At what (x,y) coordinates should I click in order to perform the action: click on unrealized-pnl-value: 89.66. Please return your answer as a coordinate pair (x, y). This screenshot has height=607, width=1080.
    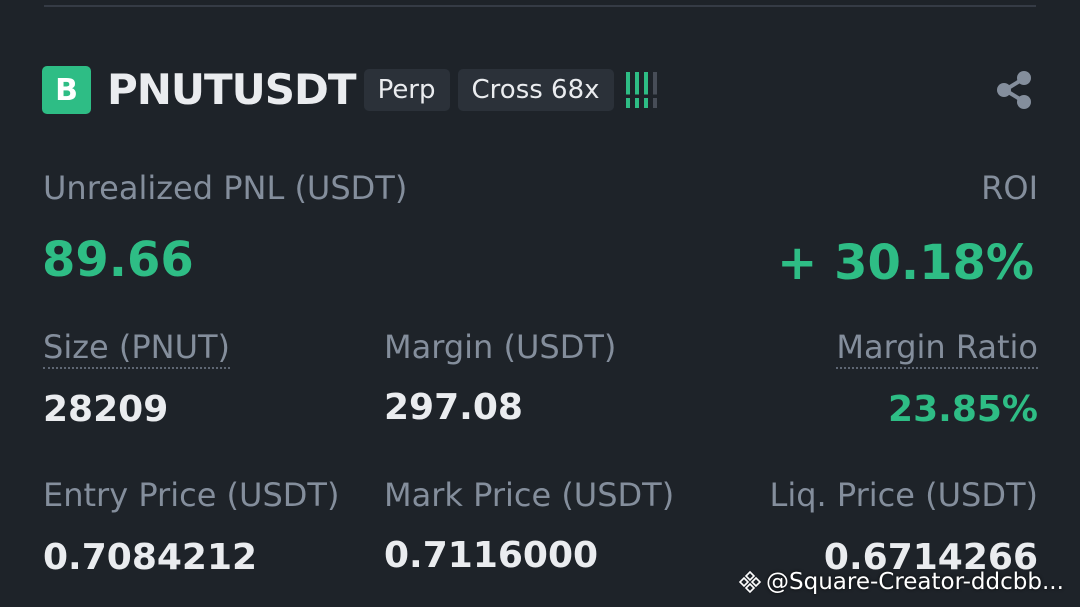
    Looking at the image, I should click on (118, 260).